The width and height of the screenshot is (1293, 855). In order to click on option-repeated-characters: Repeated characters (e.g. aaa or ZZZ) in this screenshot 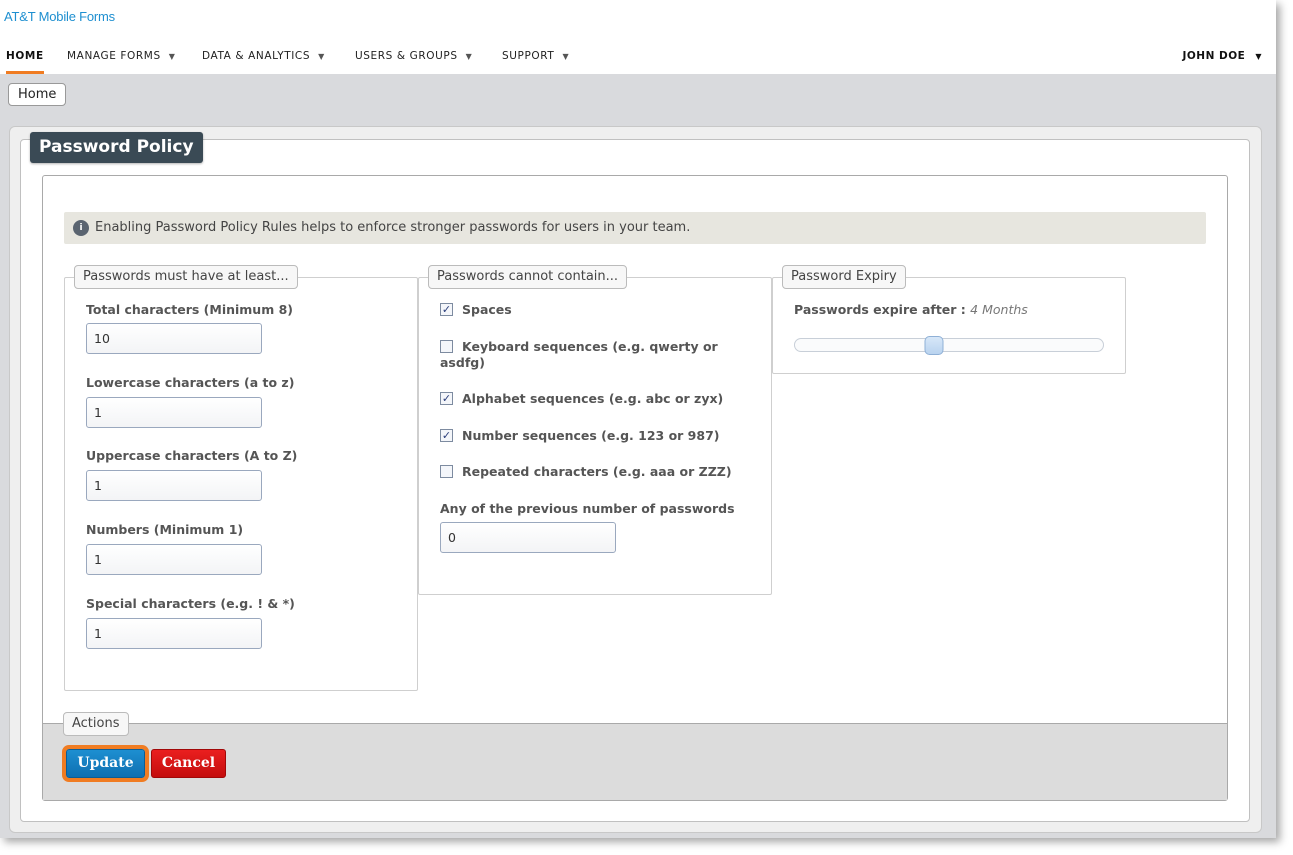, I will do `click(590, 472)`.